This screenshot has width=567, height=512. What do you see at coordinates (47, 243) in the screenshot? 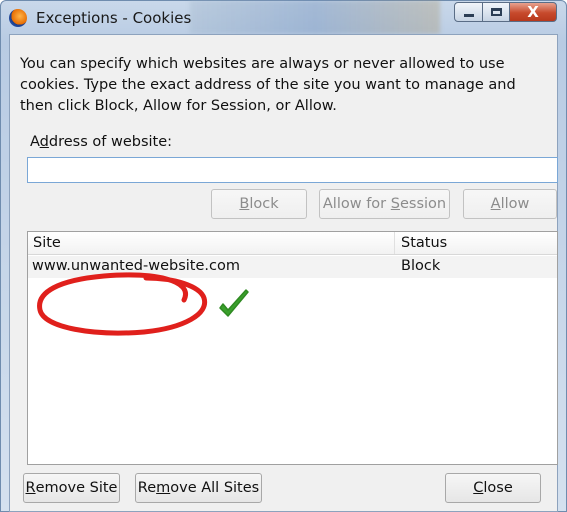
I see `column-header-site: Site` at bounding box center [47, 243].